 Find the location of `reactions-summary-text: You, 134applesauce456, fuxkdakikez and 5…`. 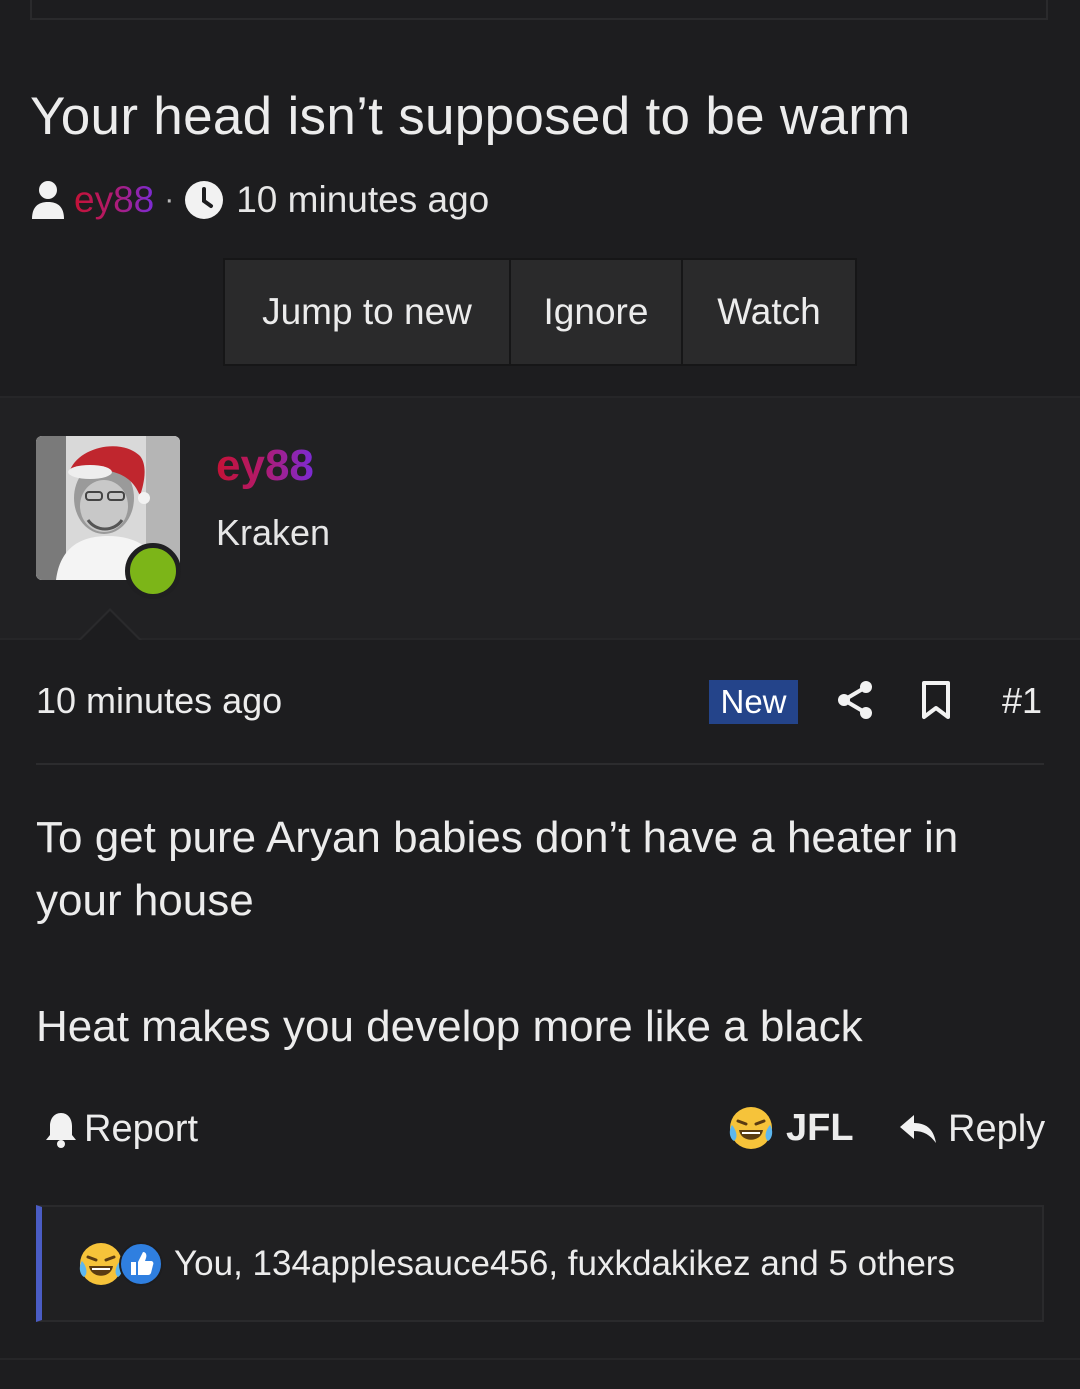

reactions-summary-text: You, 134applesauce456, fuxkdakikez and 5… is located at coordinates (564, 1264).